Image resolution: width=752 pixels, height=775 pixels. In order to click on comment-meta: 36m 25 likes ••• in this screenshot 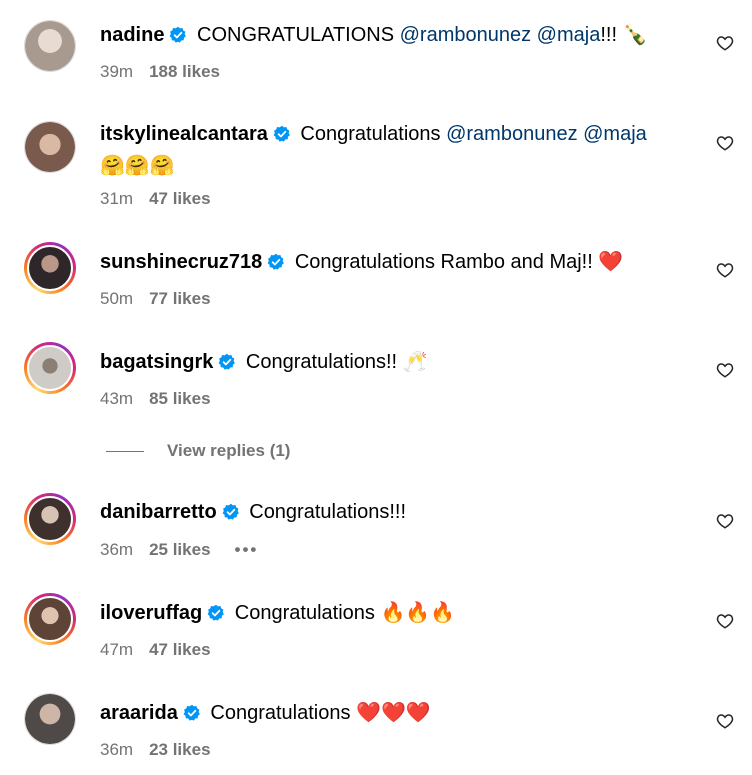, I will do `click(179, 550)`.